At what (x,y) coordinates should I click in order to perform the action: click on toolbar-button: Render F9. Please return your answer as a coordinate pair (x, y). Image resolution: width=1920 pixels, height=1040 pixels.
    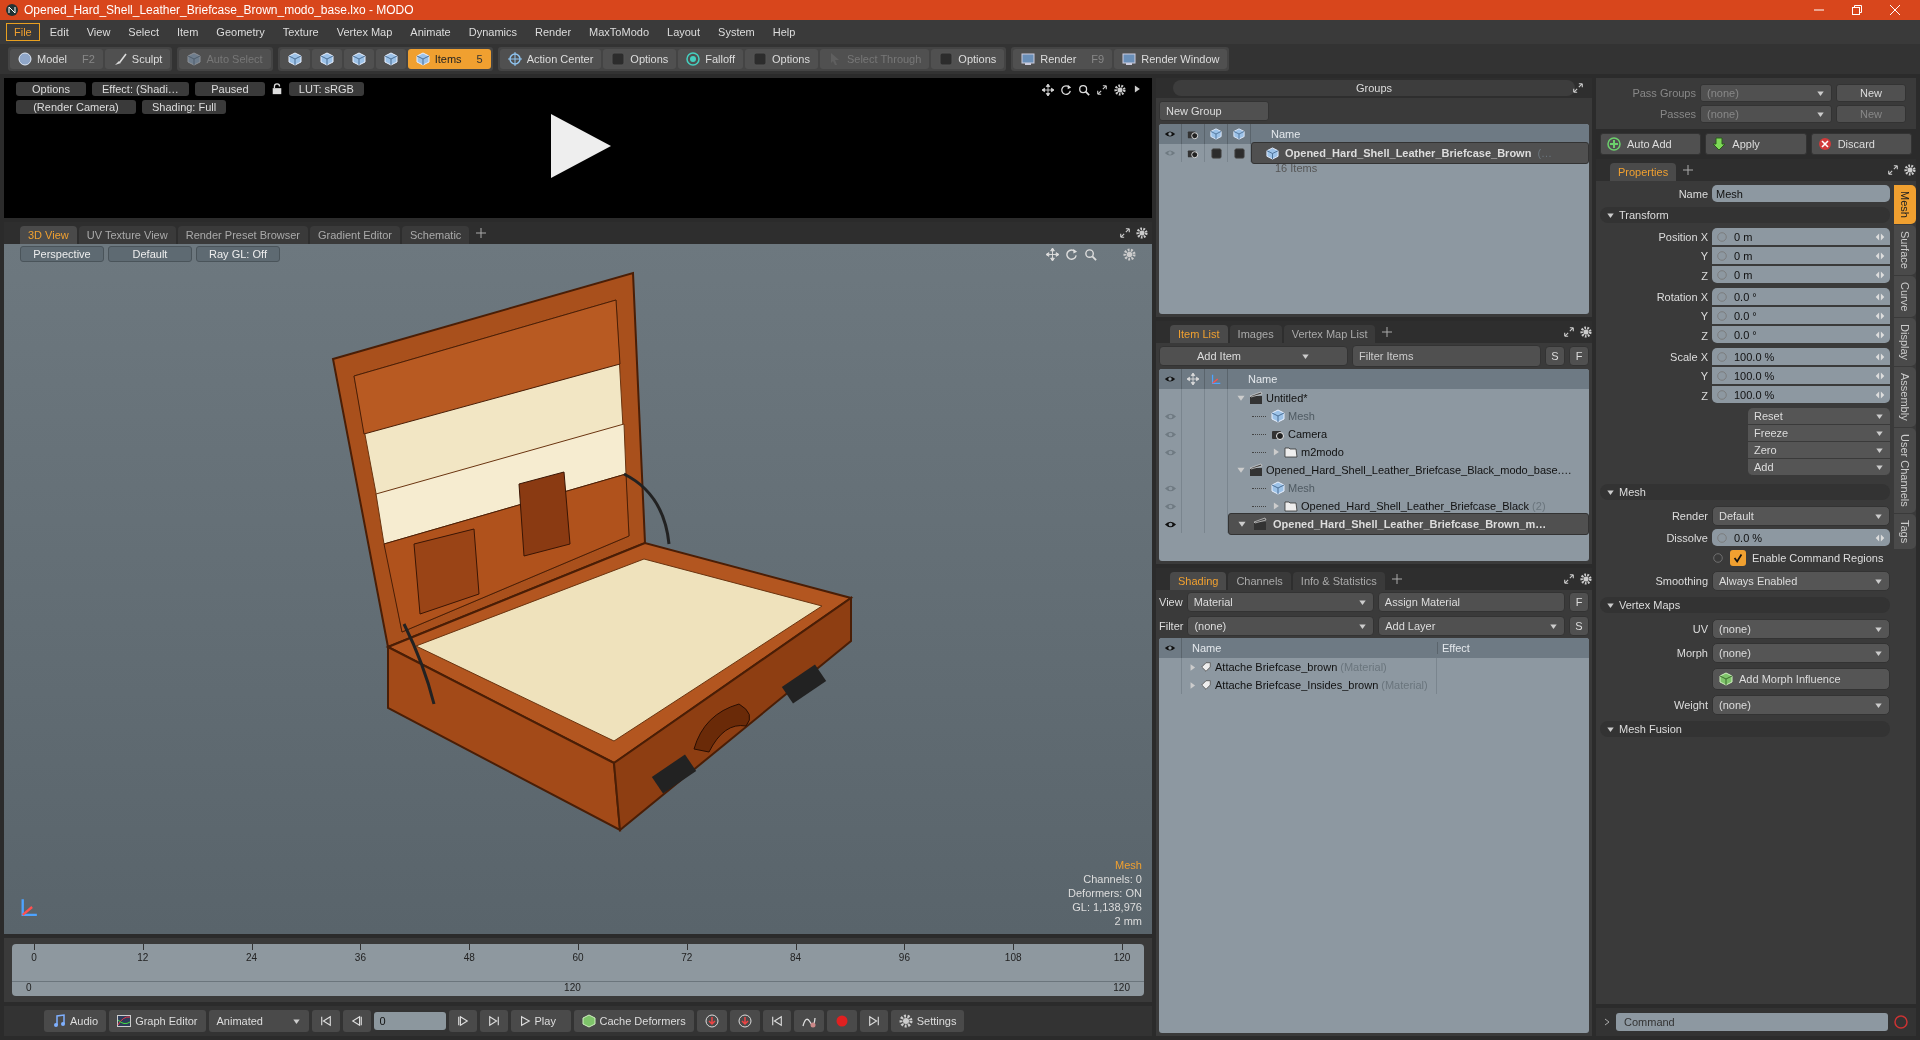
    Looking at the image, I should click on (1063, 59).